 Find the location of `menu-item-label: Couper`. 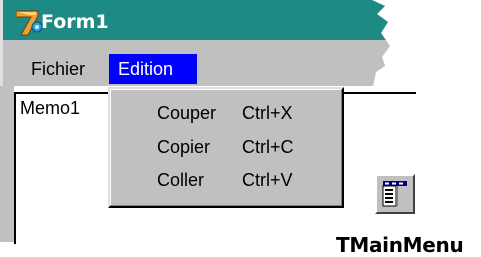

menu-item-label: Couper is located at coordinates (187, 113).